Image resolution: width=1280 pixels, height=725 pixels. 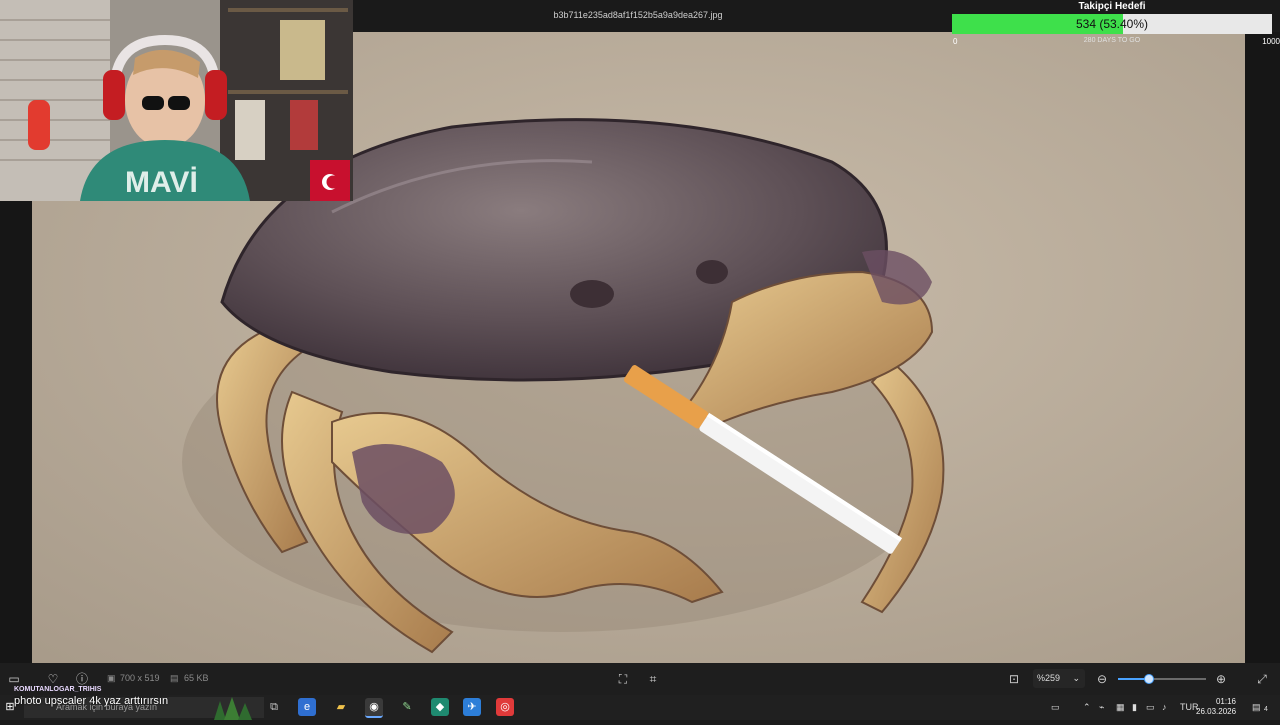 I want to click on notification-count: 4, so click(x=1266, y=709).